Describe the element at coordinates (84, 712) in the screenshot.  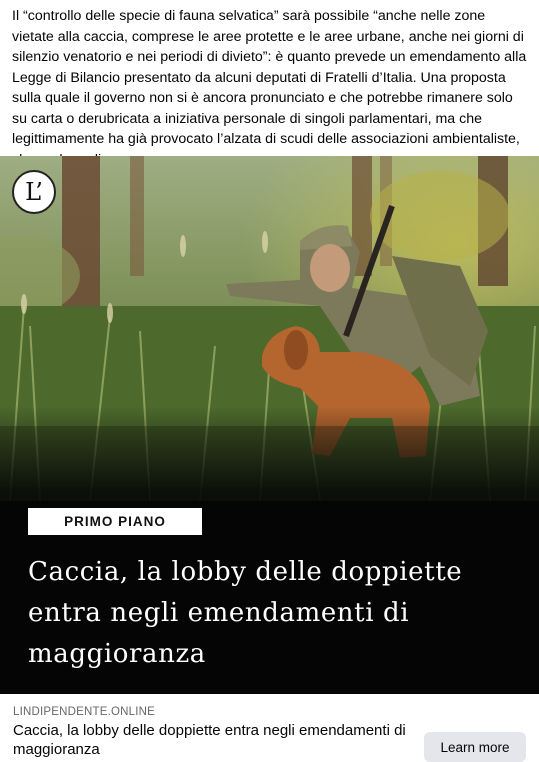
I see `link-domain: LINDIPENDENTE.ONLINE` at that location.